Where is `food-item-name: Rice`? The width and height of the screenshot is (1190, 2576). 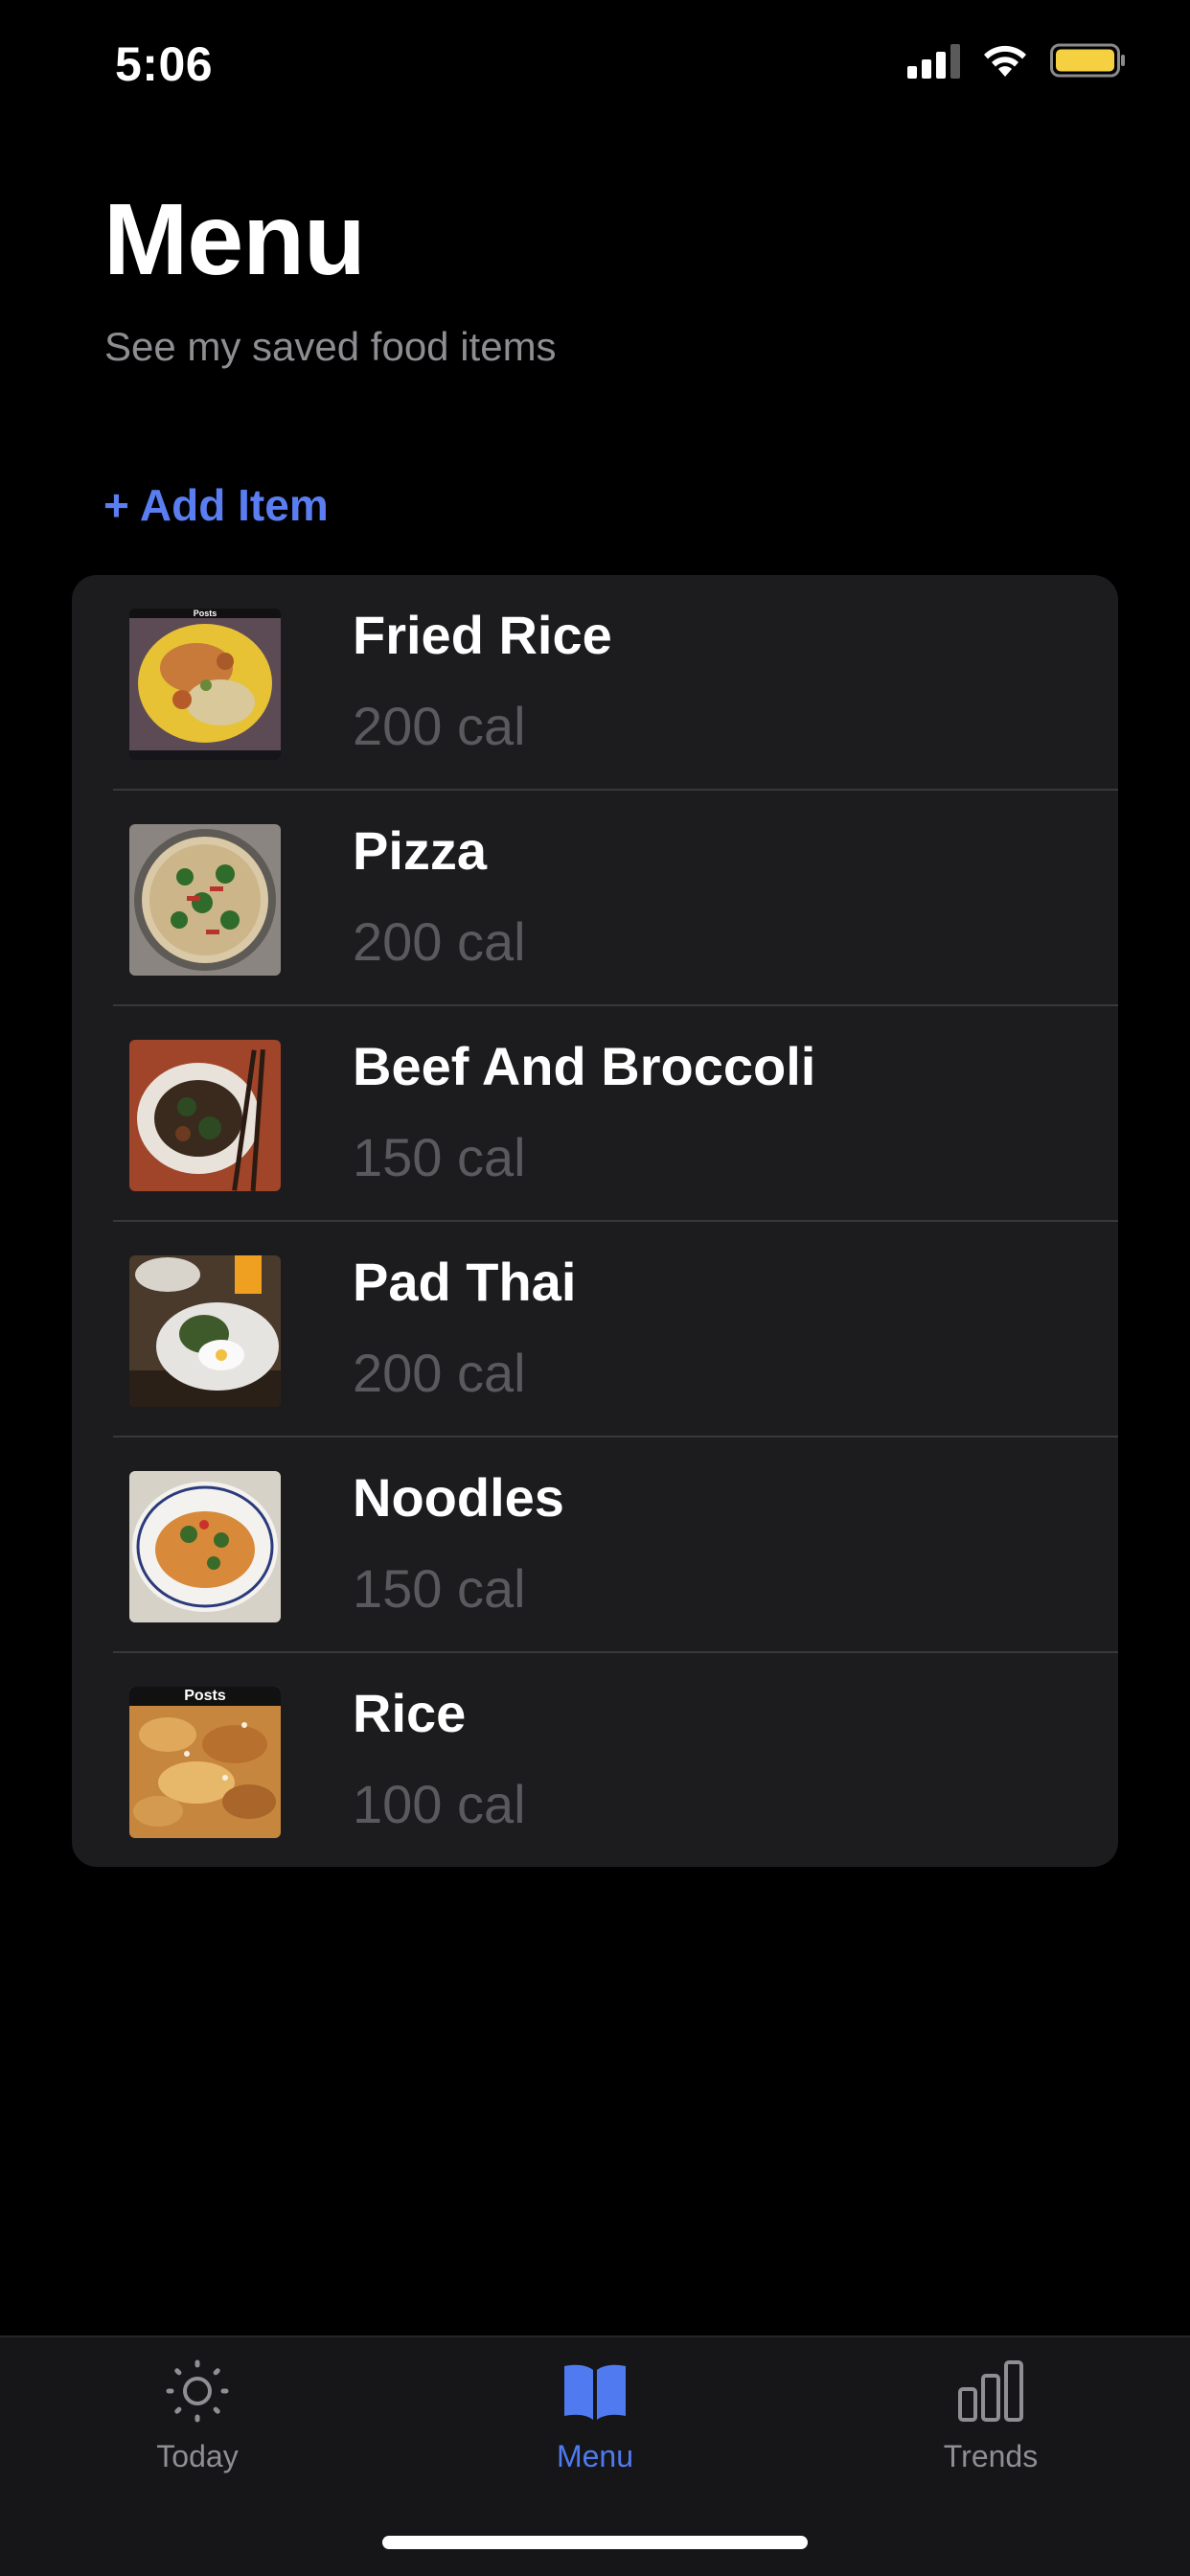
food-item-name: Rice is located at coordinates (410, 1713).